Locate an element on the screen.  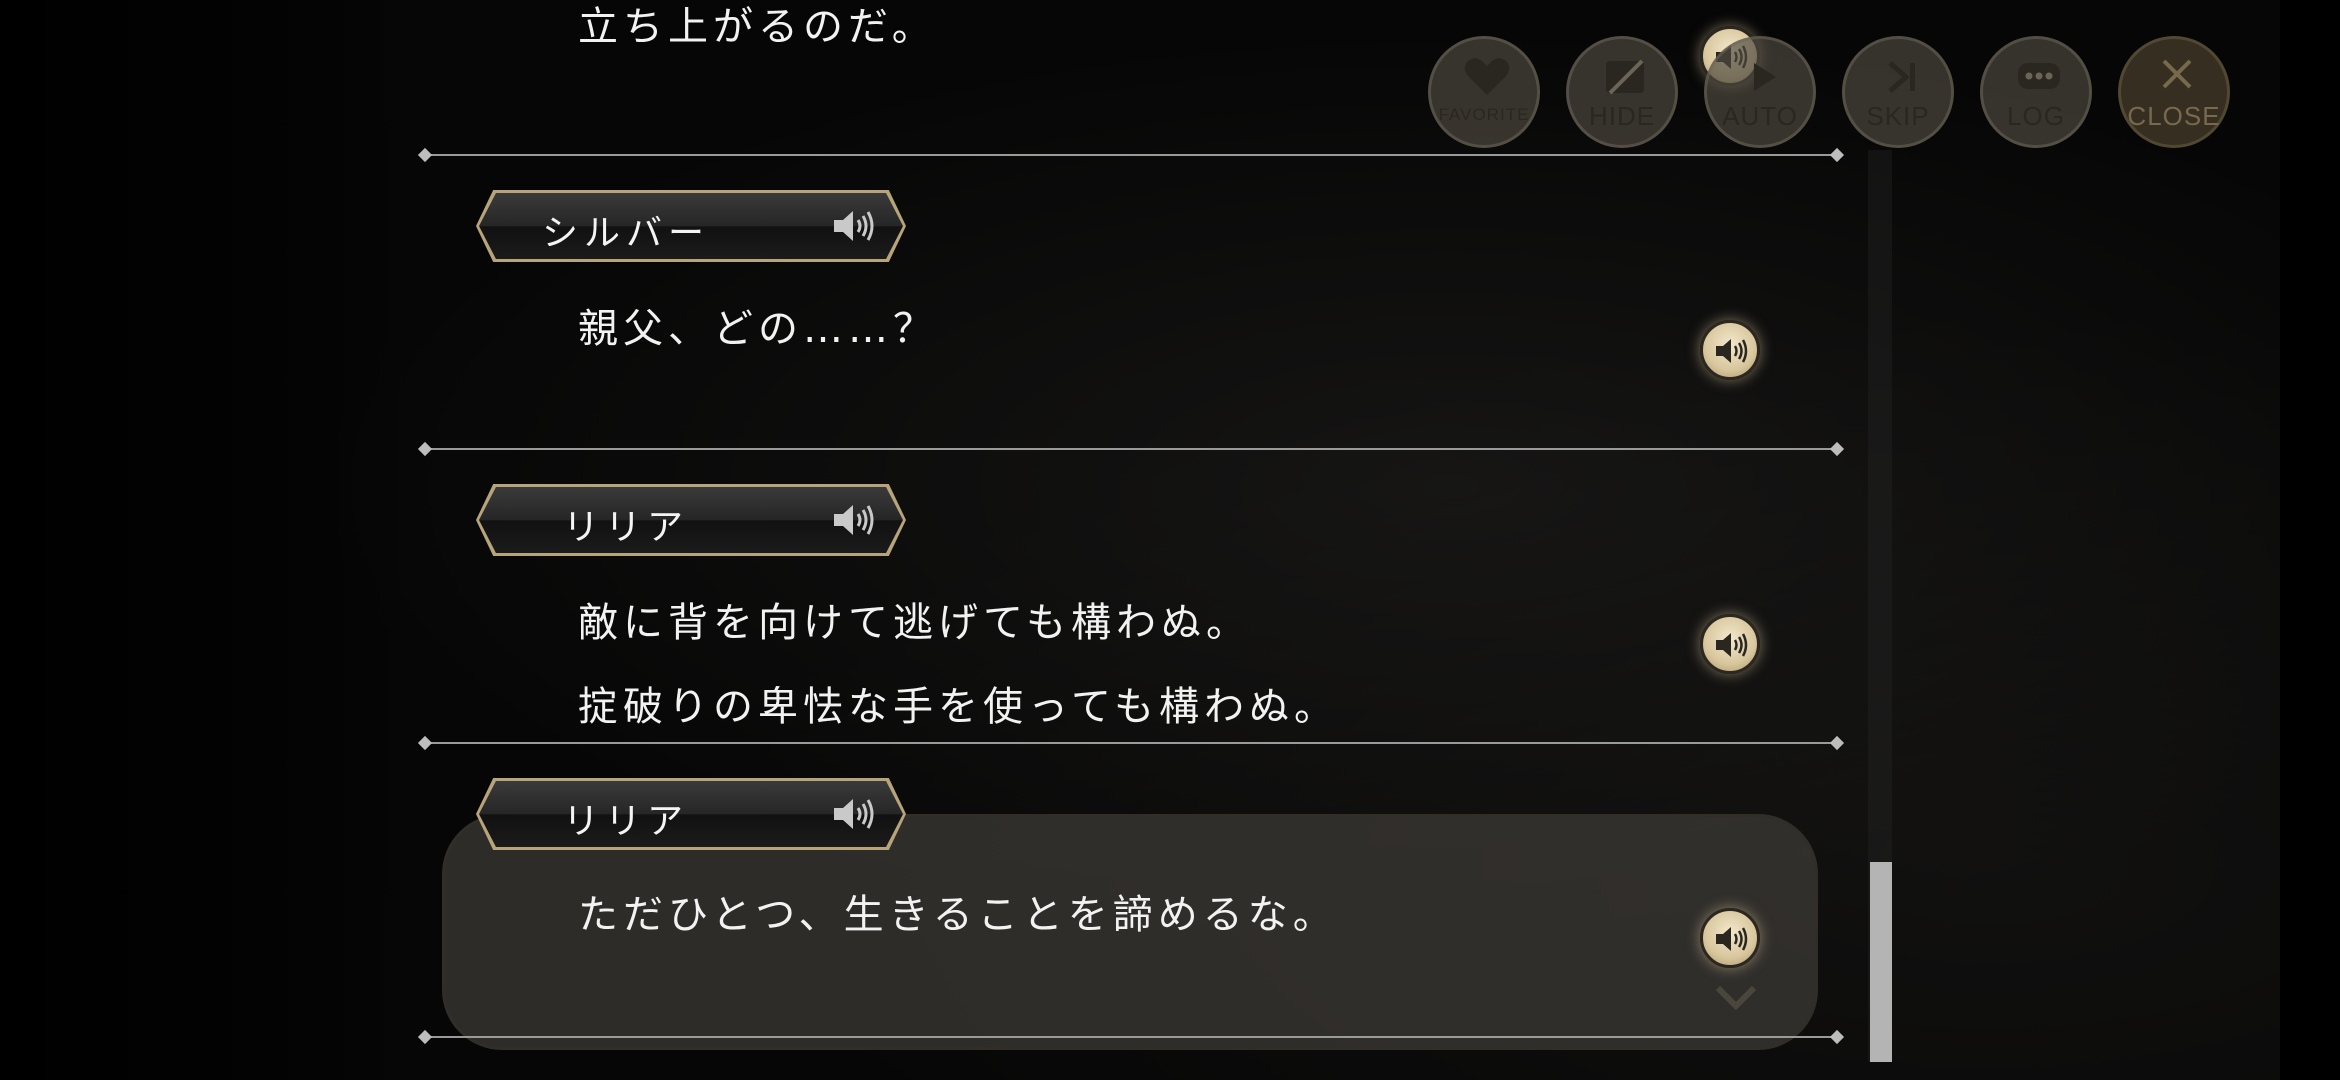
auto-icon is located at coordinates (1765, 77).